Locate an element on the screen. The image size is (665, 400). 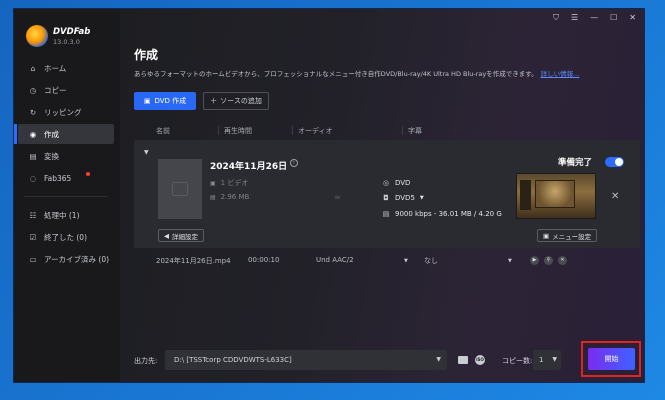
bitrate-info: ▤ 9000 kbps - 36.01 MB / 4.20 G is located at coordinates (442, 214).